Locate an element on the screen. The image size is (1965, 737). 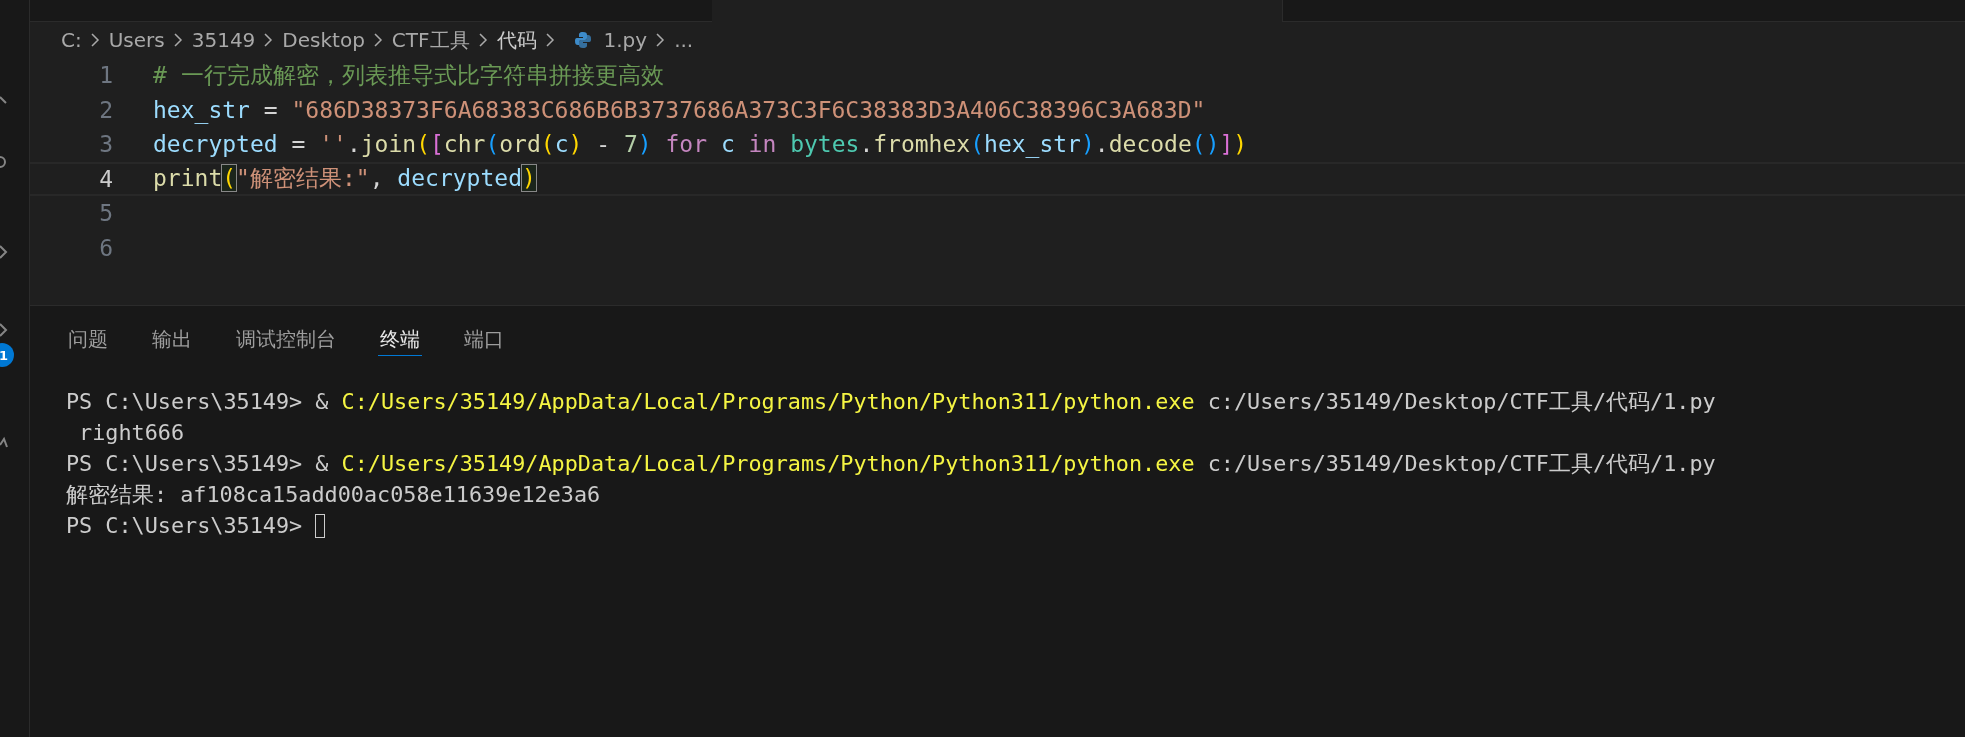
line-number: 2 is located at coordinates (105, 109).